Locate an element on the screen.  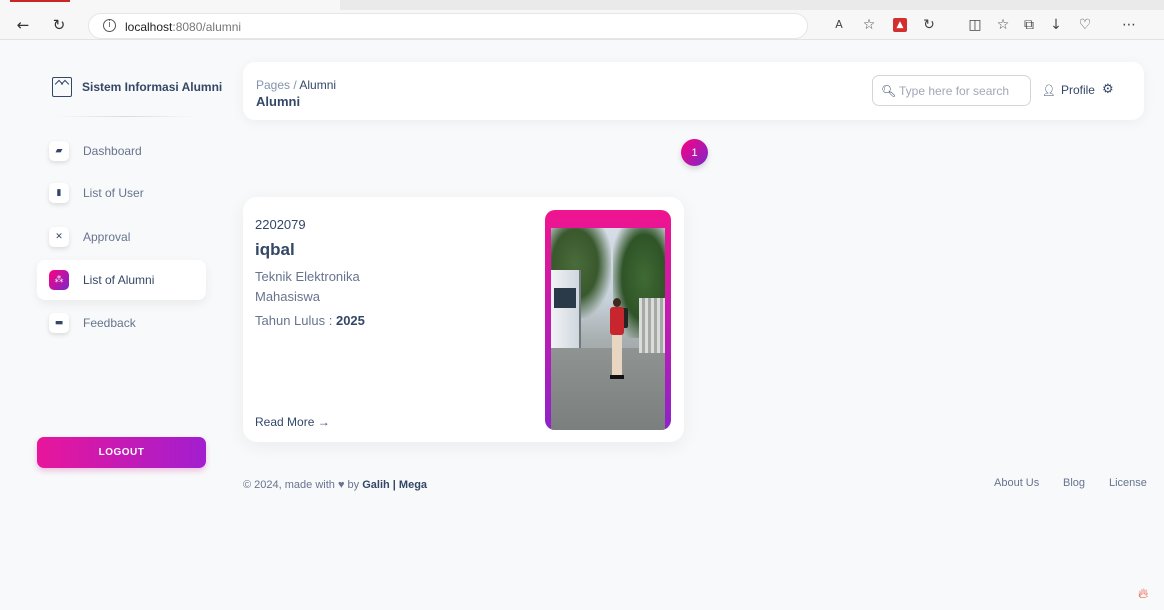
footer-prefix: © 2024, made with is located at coordinates (289, 485).